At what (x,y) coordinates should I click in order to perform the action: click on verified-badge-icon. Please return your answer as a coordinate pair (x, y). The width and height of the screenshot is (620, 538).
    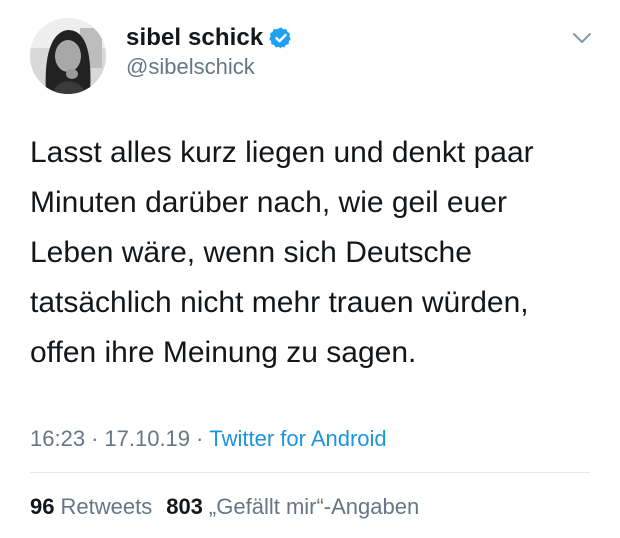
    Looking at the image, I should click on (280, 38).